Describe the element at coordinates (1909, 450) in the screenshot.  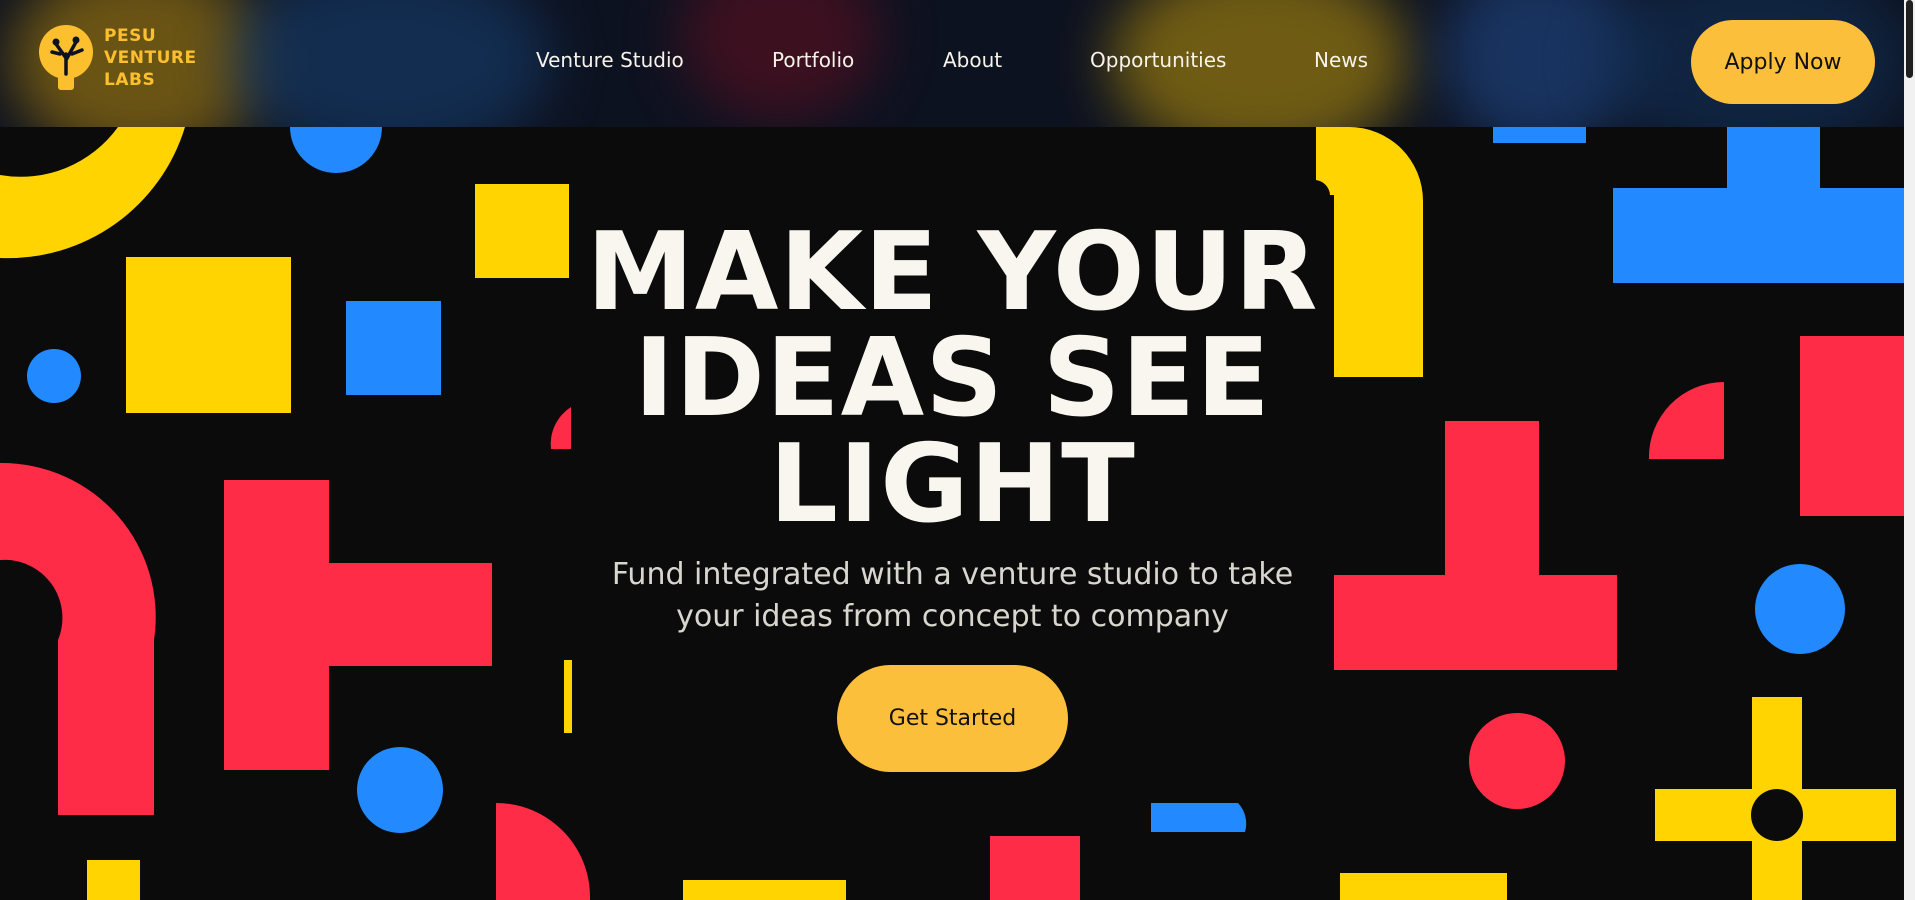
I see `page-scrollbar` at that location.